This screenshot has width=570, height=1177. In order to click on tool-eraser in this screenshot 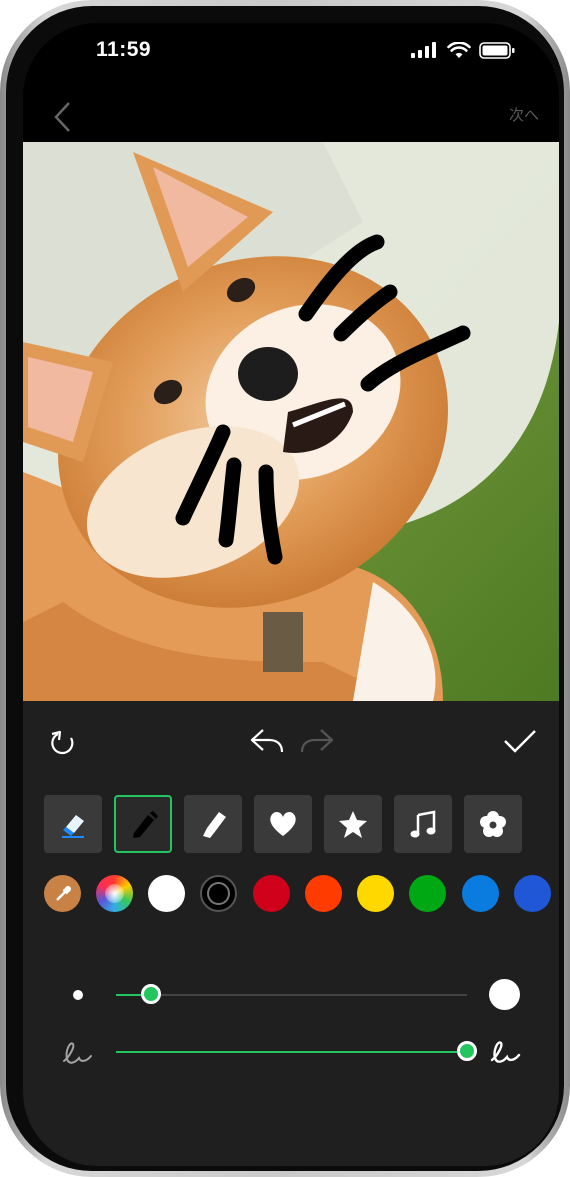, I will do `click(73, 824)`.